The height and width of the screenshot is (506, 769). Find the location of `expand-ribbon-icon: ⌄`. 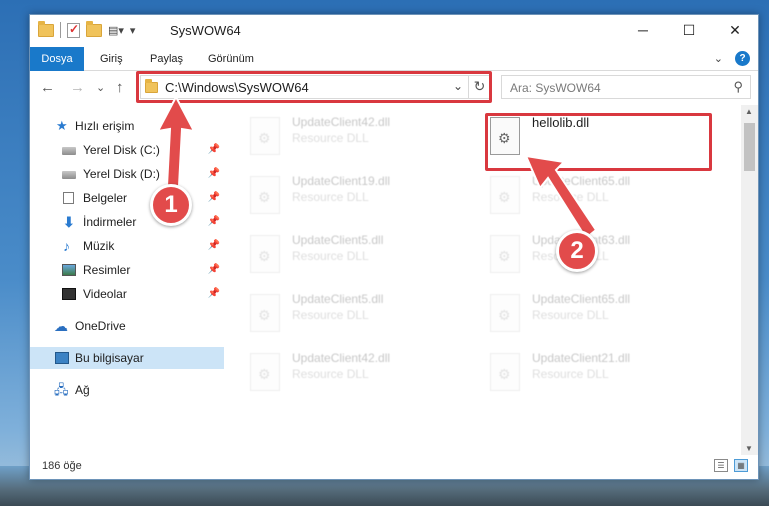

expand-ribbon-icon: ⌄ is located at coordinates (718, 58).